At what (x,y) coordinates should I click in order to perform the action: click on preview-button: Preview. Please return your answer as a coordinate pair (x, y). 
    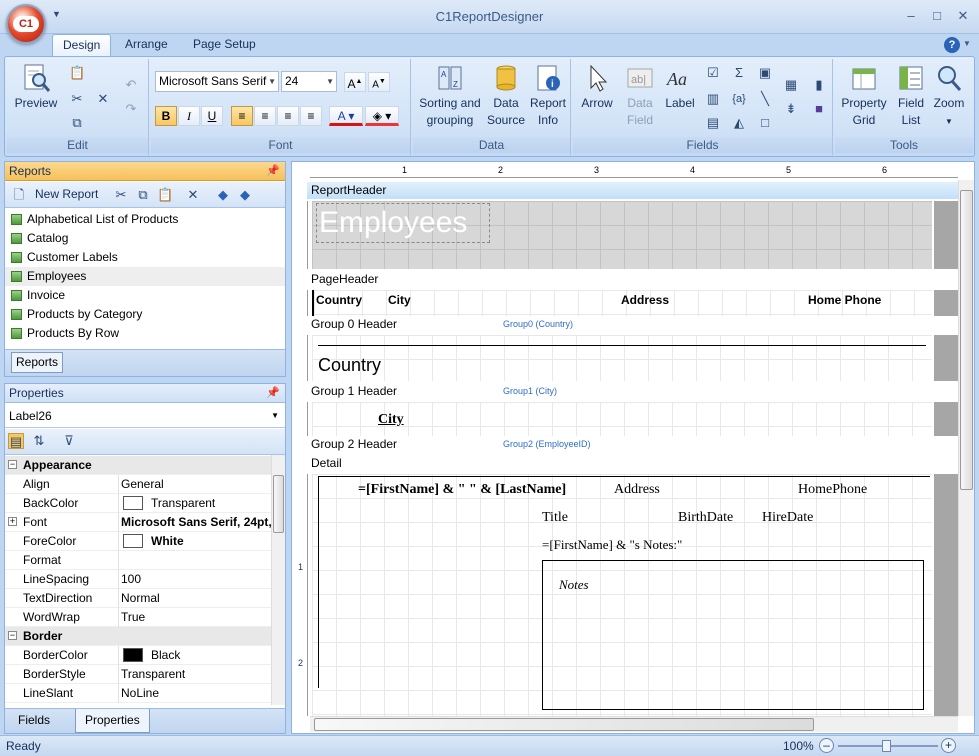
    Looking at the image, I should click on (36, 86).